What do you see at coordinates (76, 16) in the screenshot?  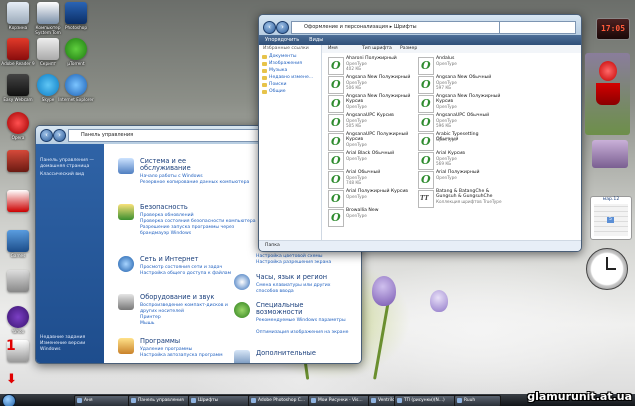 I see `desktop-icon: Photoshop` at bounding box center [76, 16].